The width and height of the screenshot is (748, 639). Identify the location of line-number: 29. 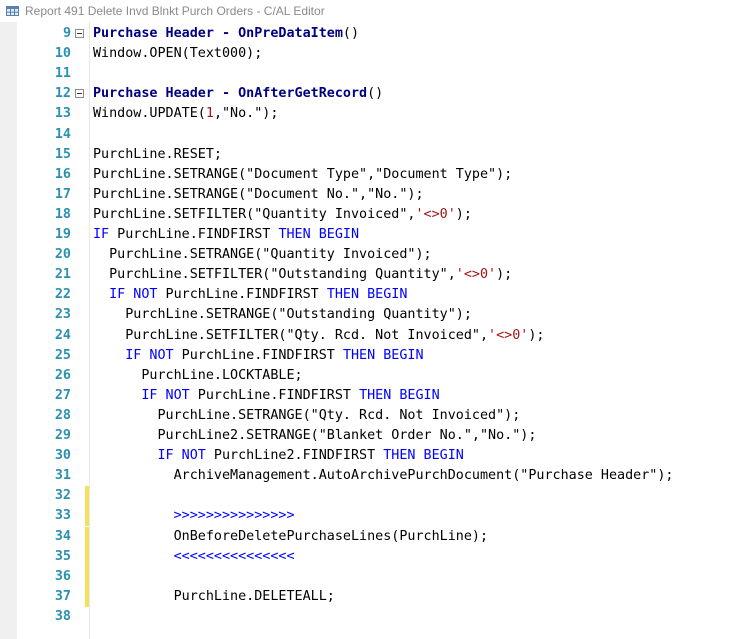
(62, 435).